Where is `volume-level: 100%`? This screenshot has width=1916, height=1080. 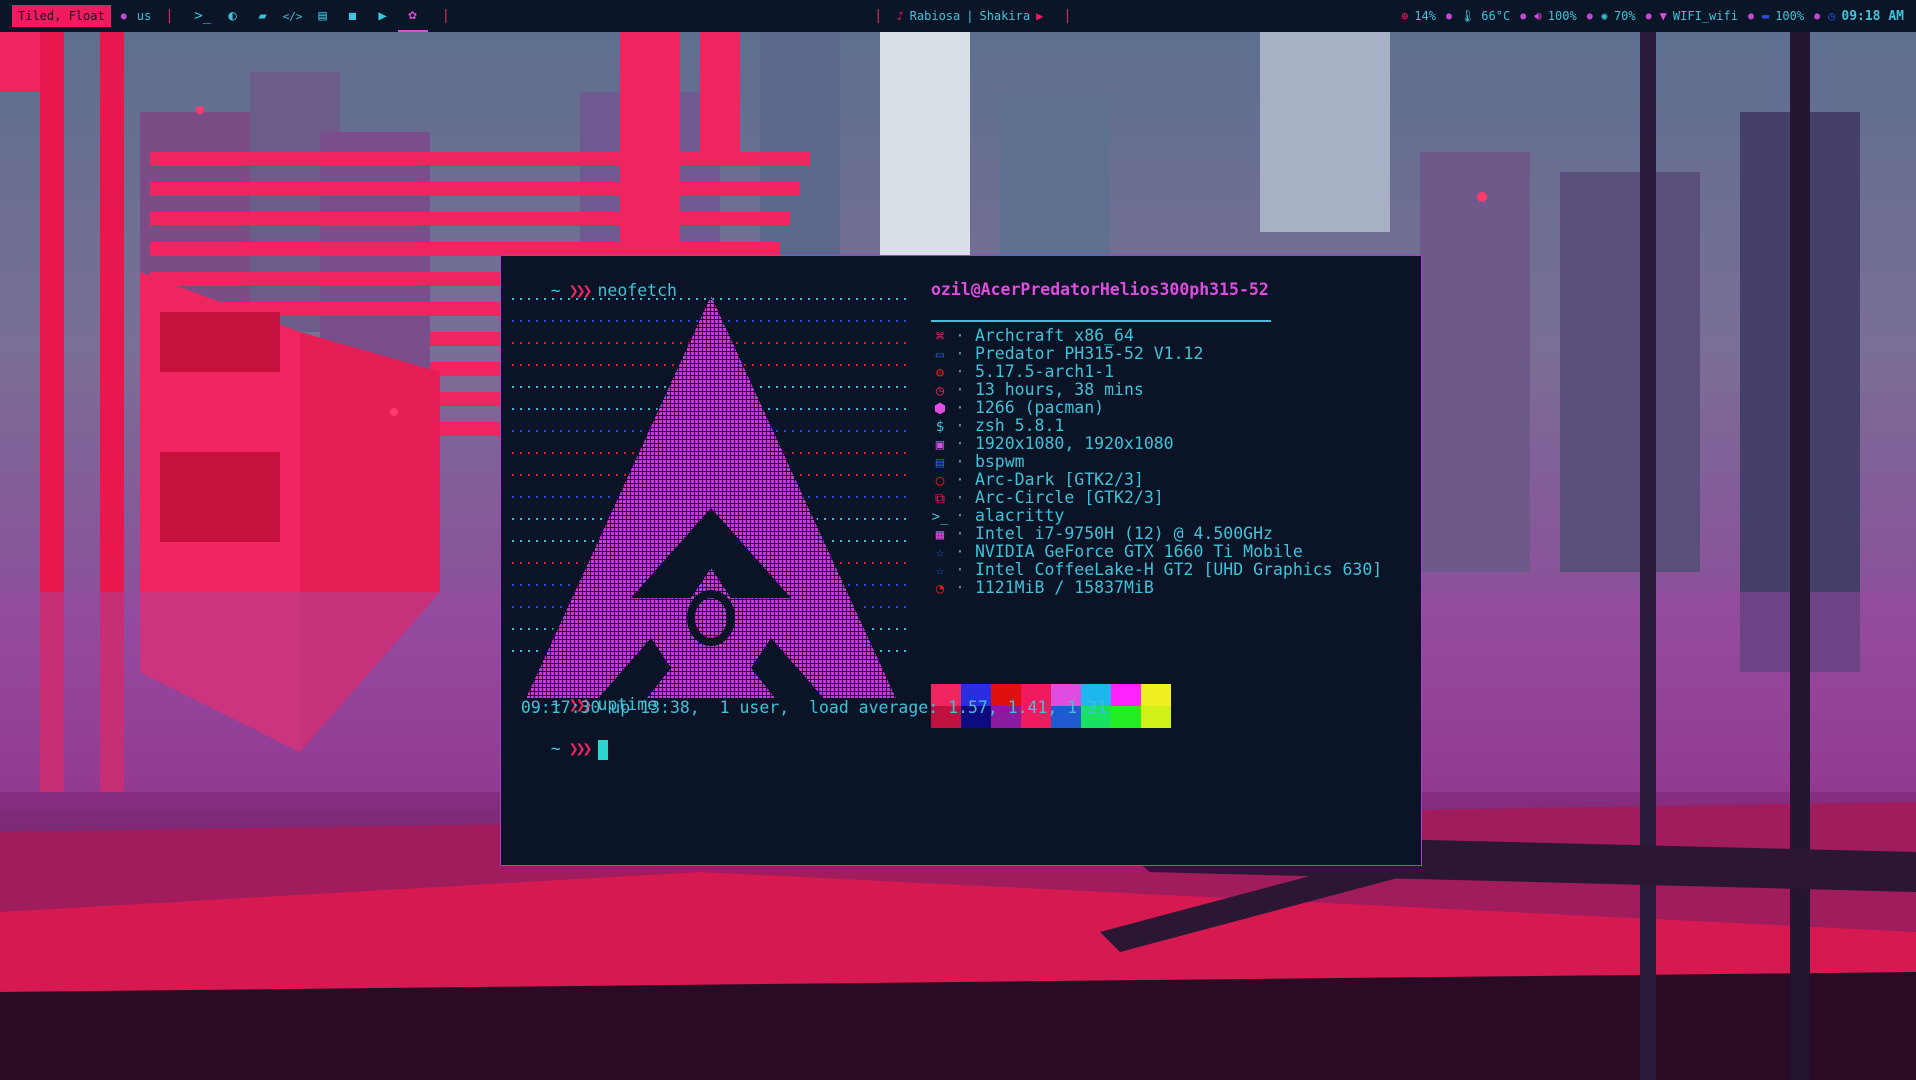
volume-level: 100% is located at coordinates (1562, 16).